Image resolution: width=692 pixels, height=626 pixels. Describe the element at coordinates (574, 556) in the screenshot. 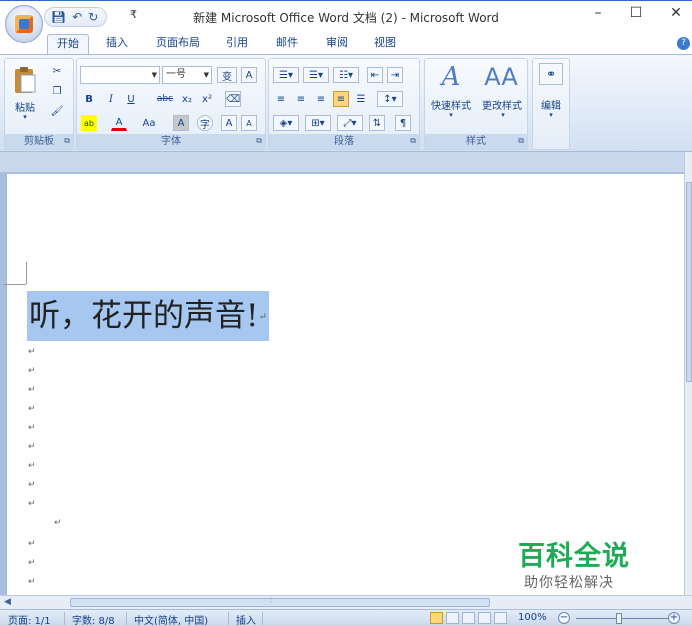

I see `watermark-title: 百科全说` at that location.